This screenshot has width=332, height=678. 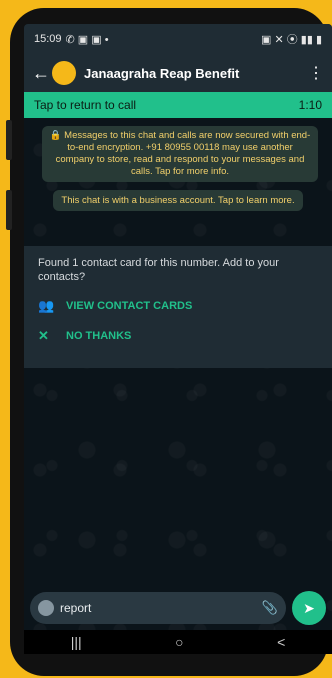 I want to click on callbar-label: Tap to return to call, so click(x=85, y=105).